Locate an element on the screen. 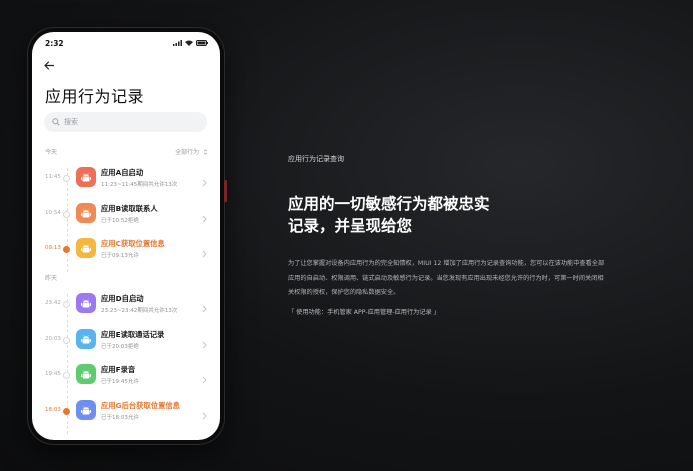 The height and width of the screenshot is (471, 693). list-item: 23:42 应用D自启动 23:23~23:42期间共允许13次 is located at coordinates (126, 307).